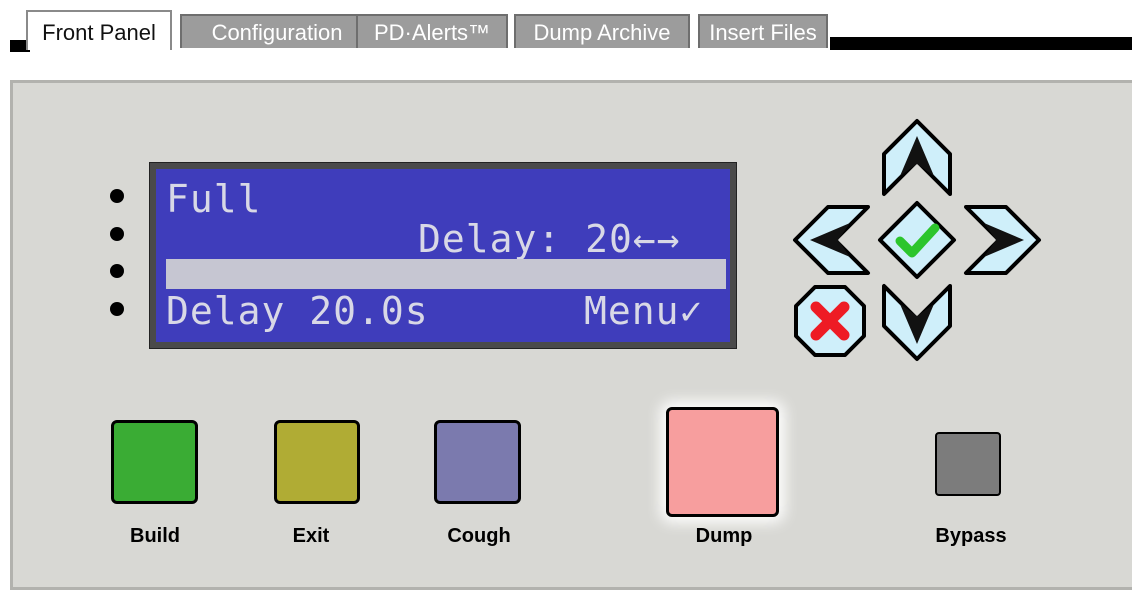 Image resolution: width=1132 pixels, height=590 pixels. What do you see at coordinates (971, 536) in the screenshot?
I see `bypass-label: Bypass` at bounding box center [971, 536].